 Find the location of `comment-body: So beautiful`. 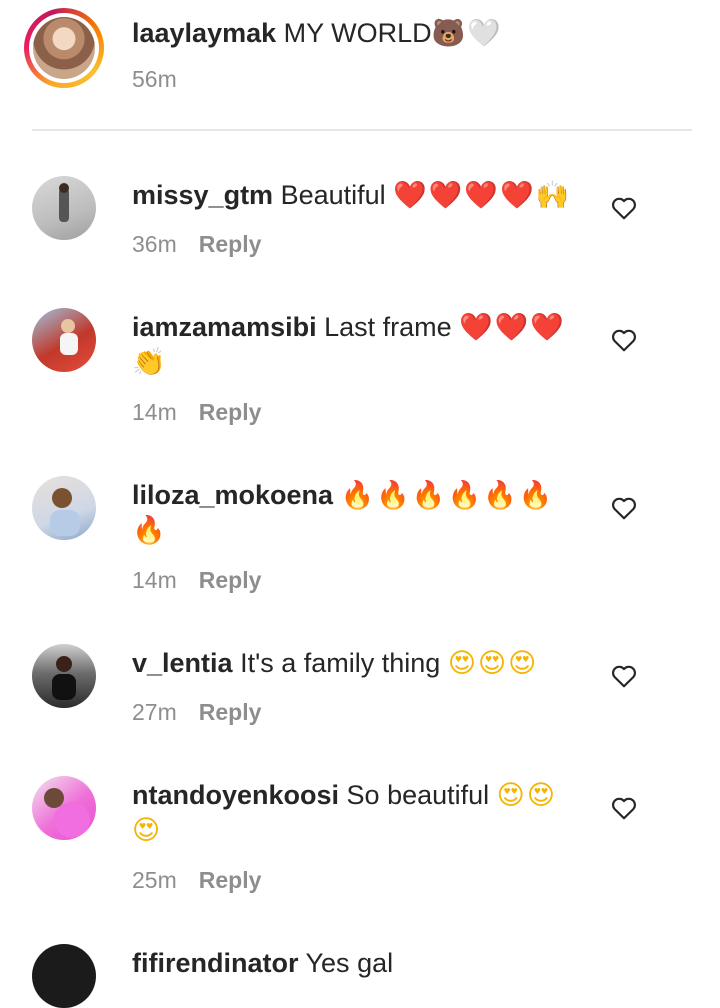

comment-body: So beautiful is located at coordinates (418, 795).